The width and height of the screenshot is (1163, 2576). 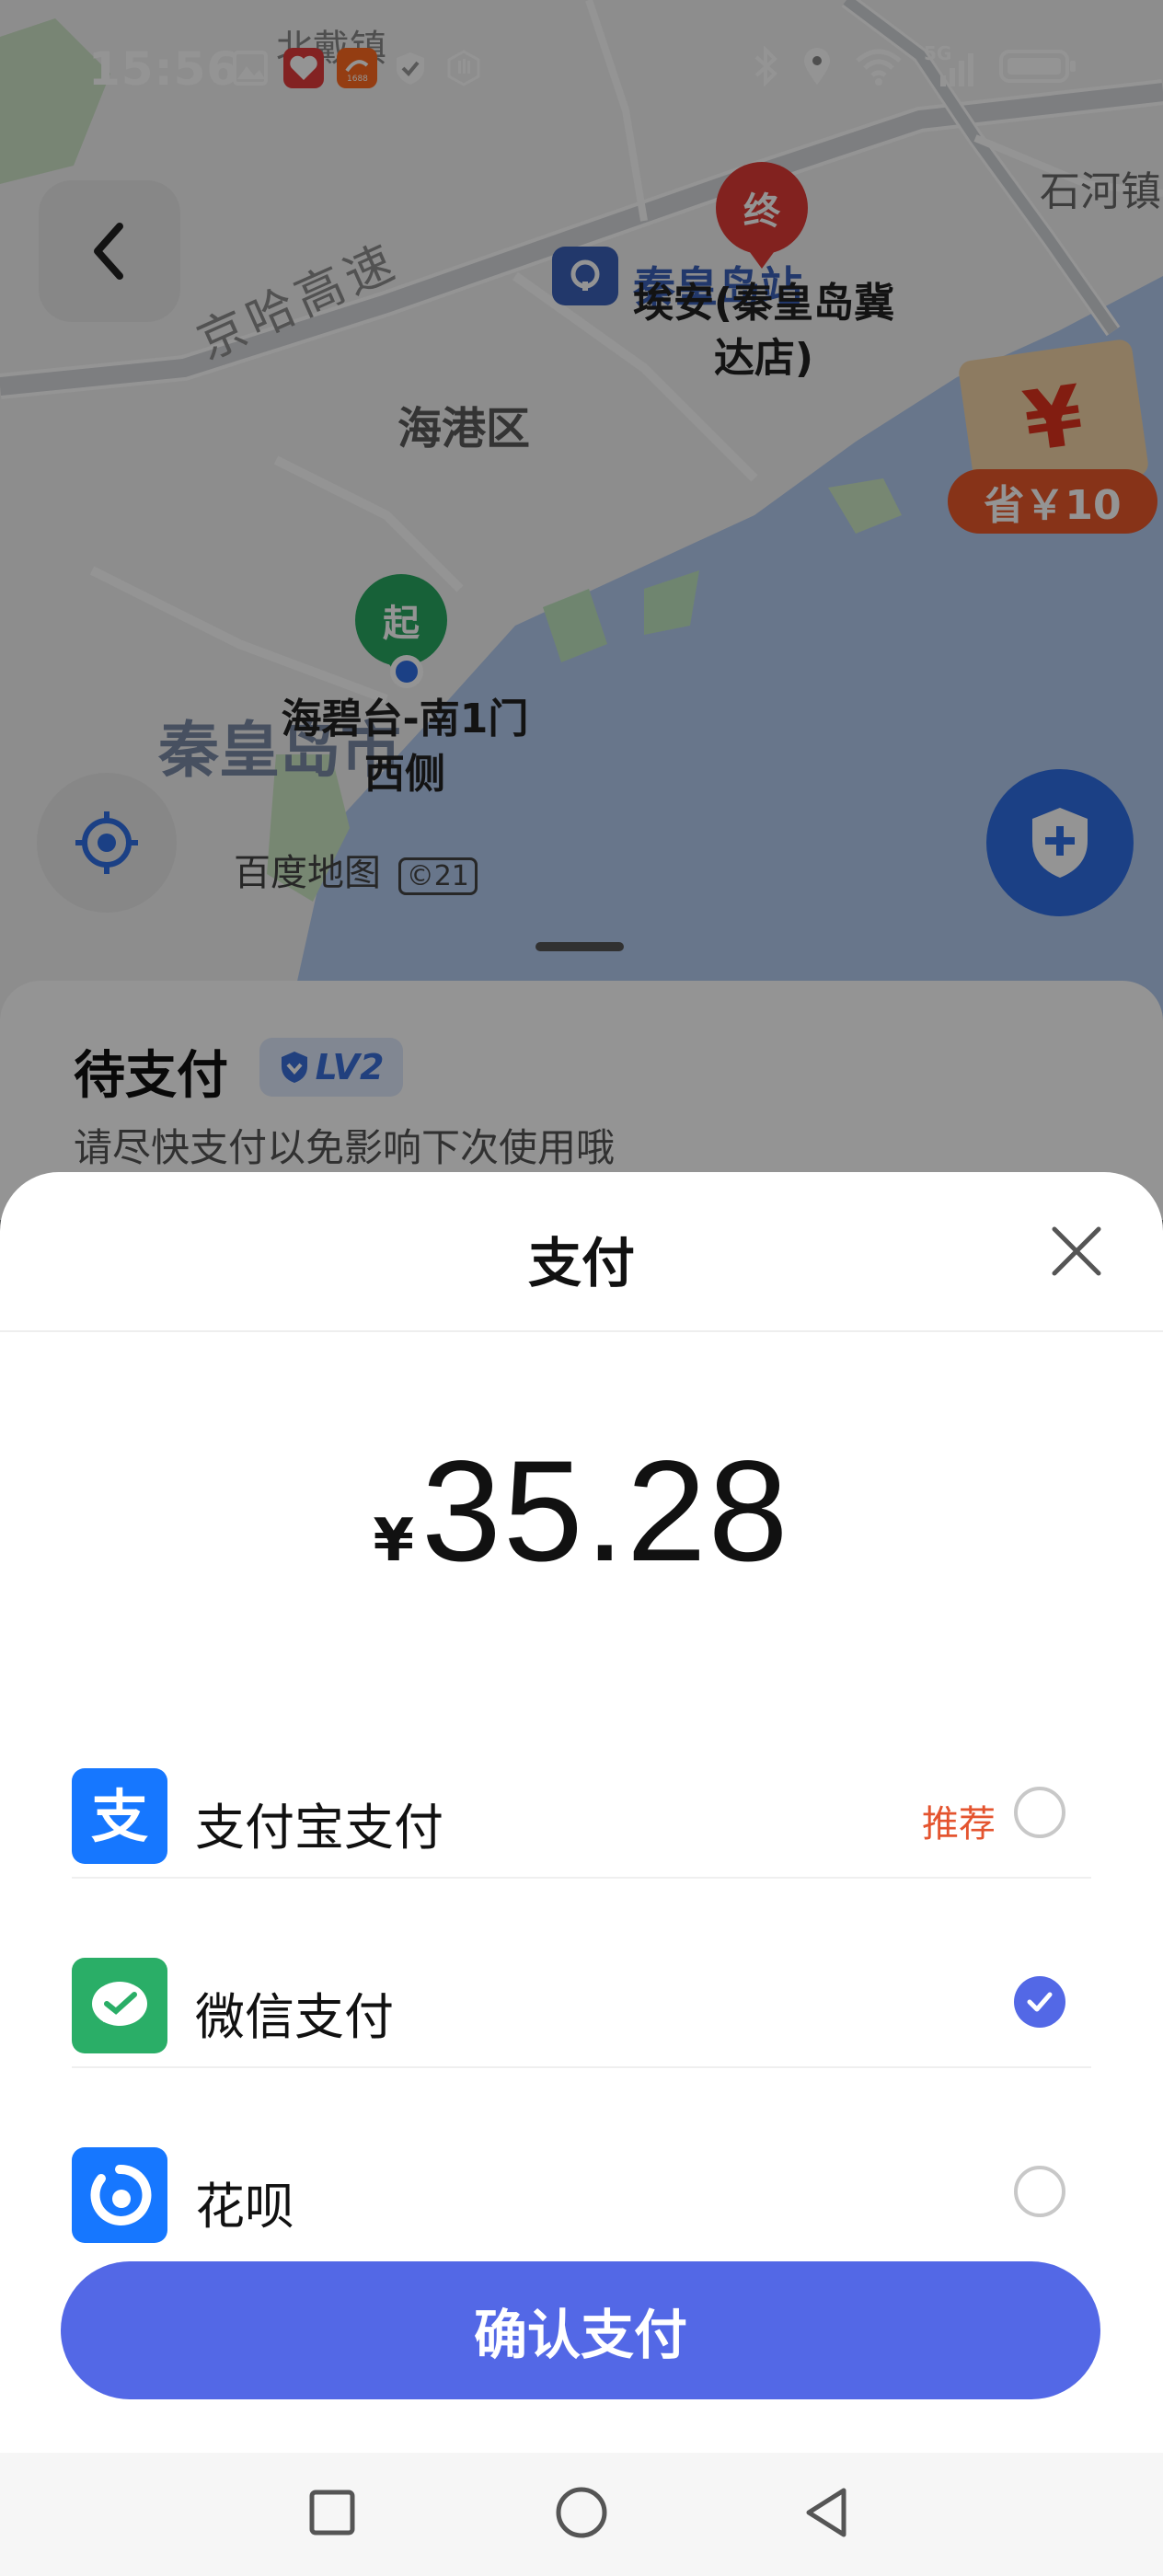 I want to click on gallery-icon, so click(x=250, y=68).